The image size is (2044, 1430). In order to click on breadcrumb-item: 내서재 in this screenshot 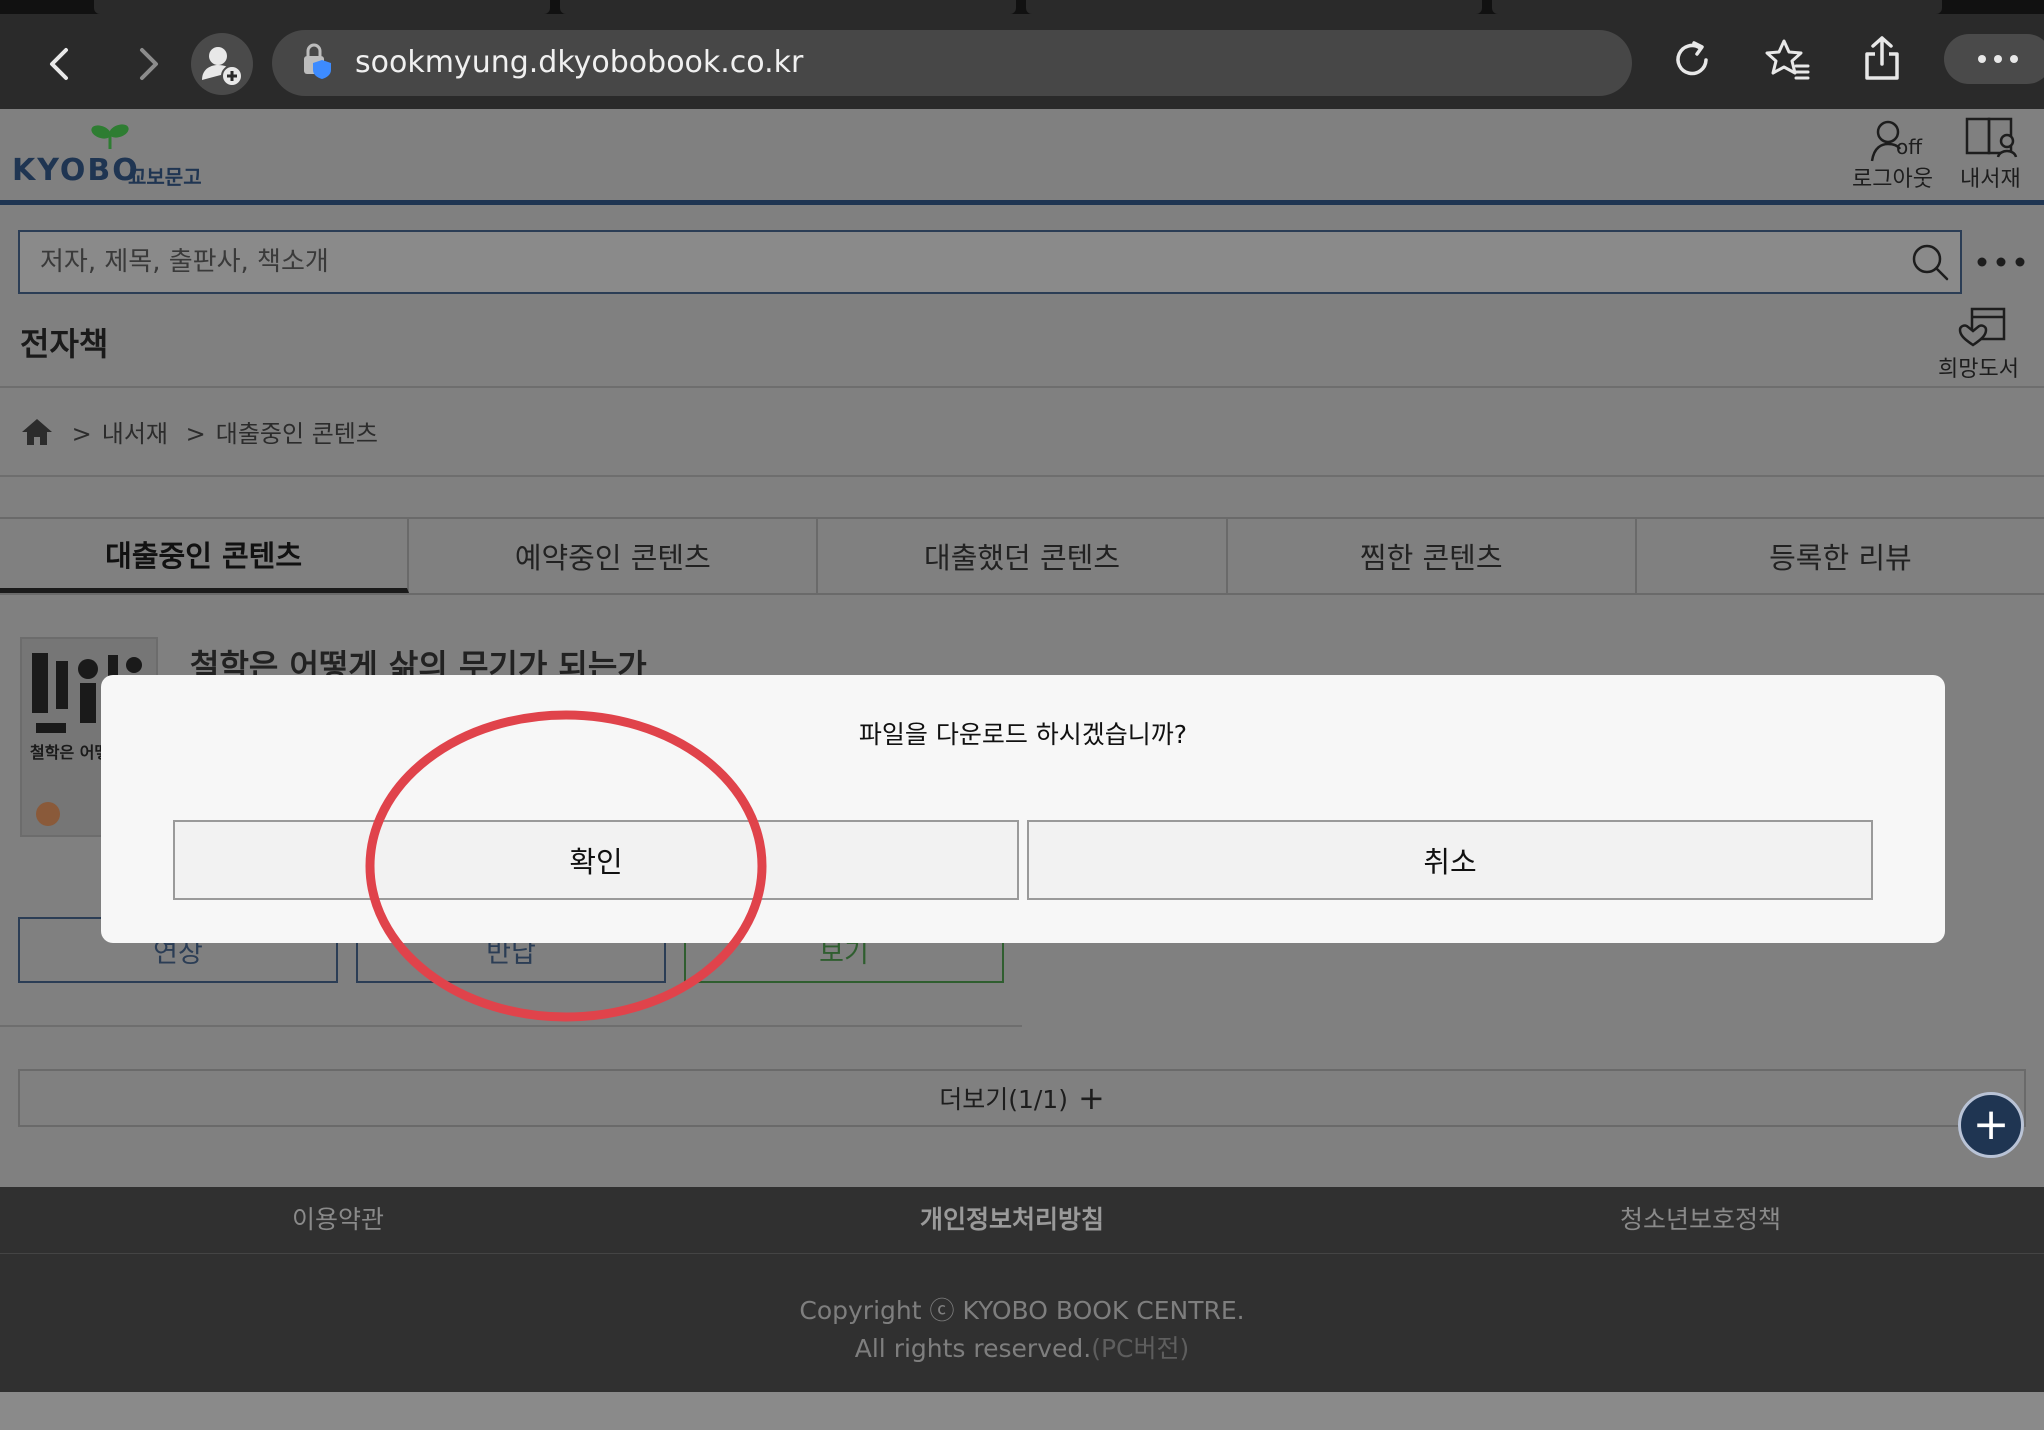, I will do `click(135, 434)`.